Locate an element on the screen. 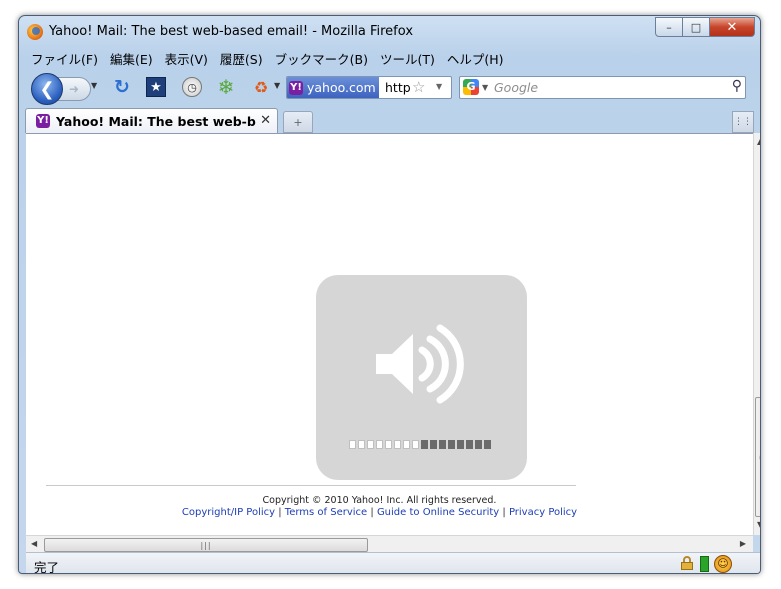  volume-overlay is located at coordinates (421, 377).